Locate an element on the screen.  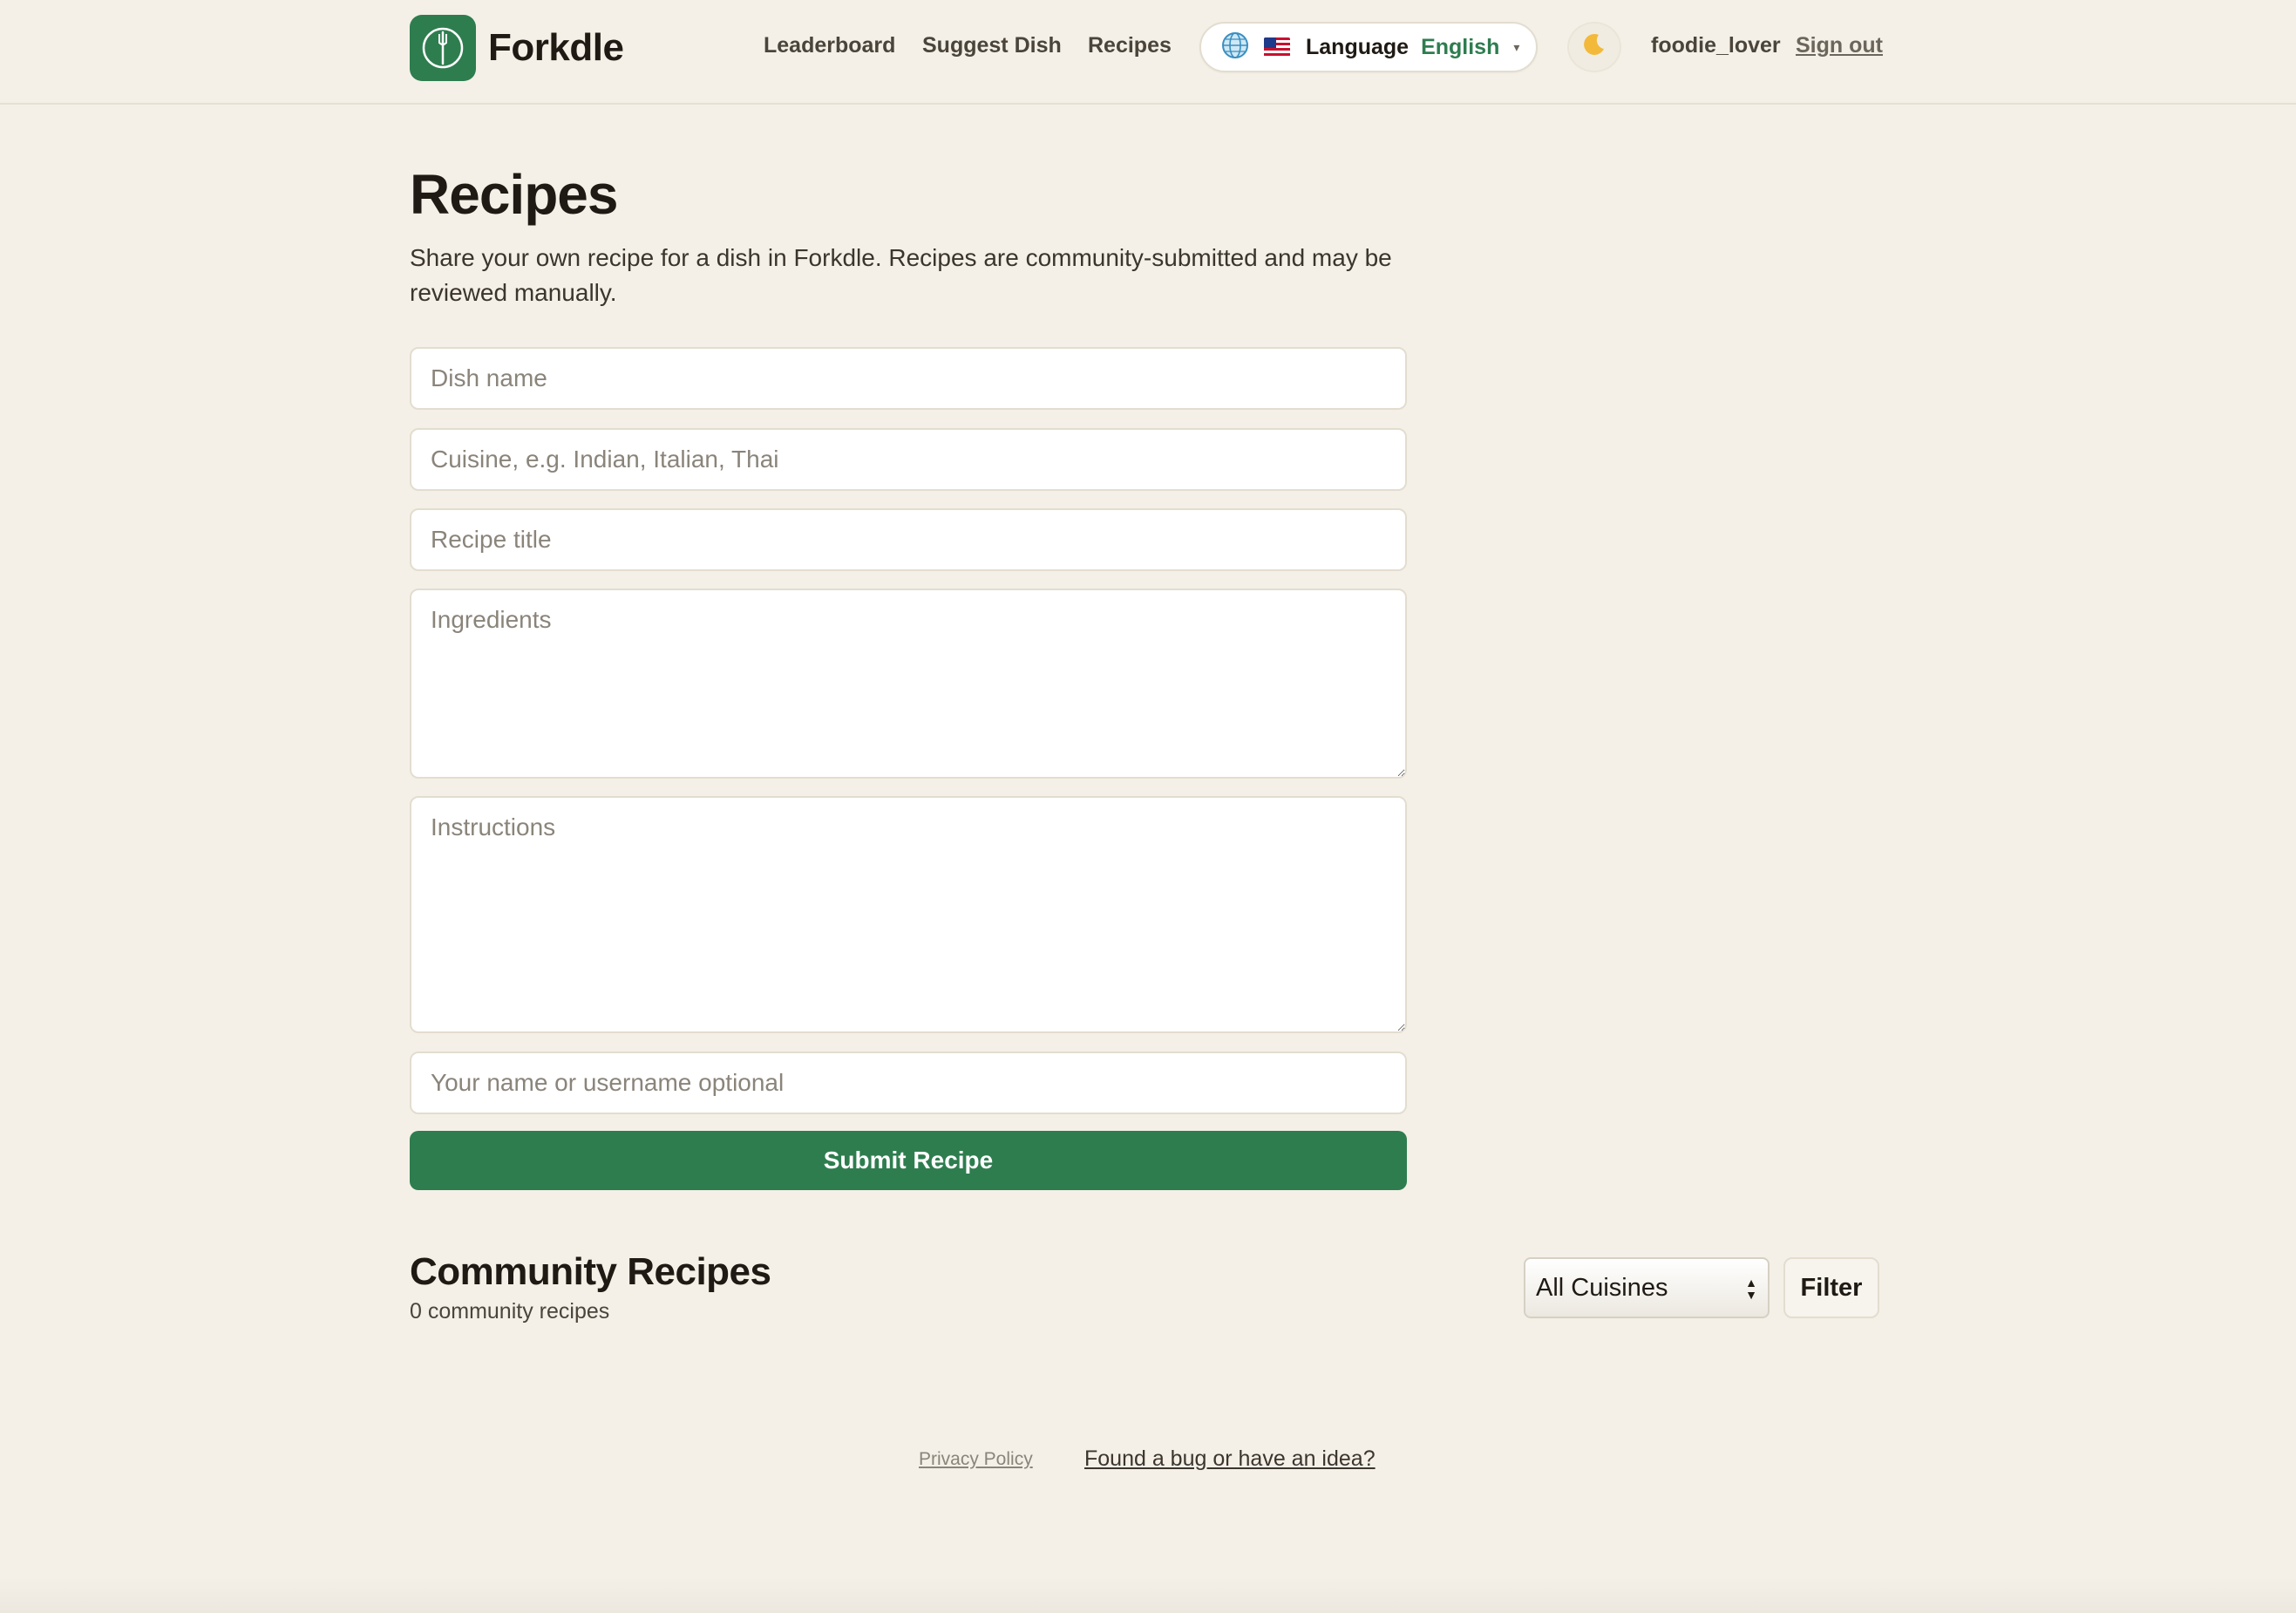
nav-leaderboard: Leaderboard is located at coordinates (829, 45).